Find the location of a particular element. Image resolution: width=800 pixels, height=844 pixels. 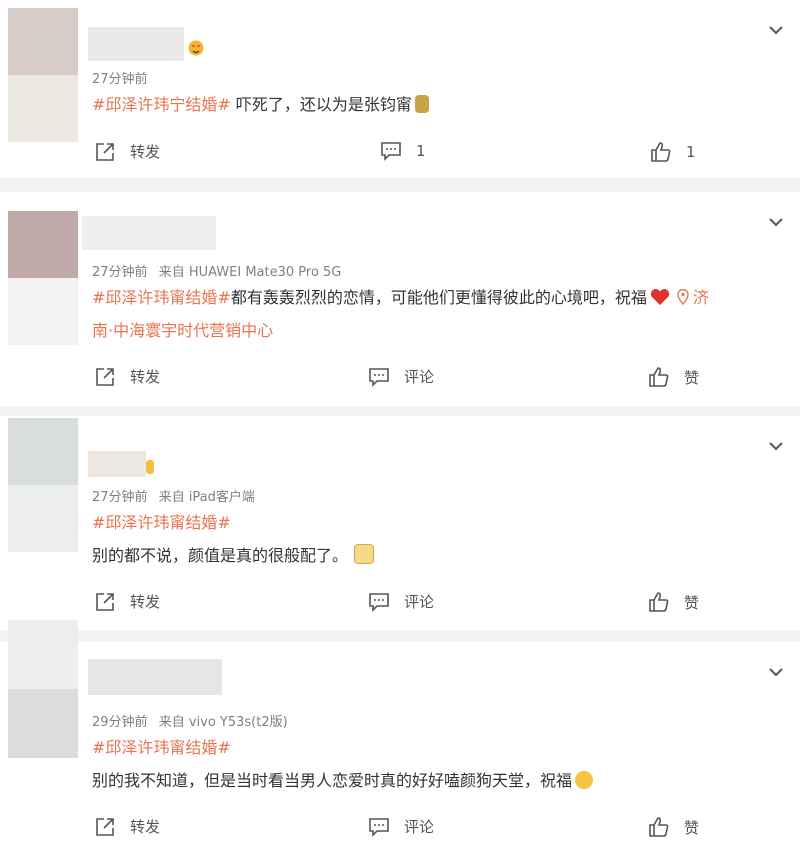

comment-body: 别的我不知道，但是当时看当男人恋爱时真的好好嗑颜狗天堂，祝福 is located at coordinates (332, 780).